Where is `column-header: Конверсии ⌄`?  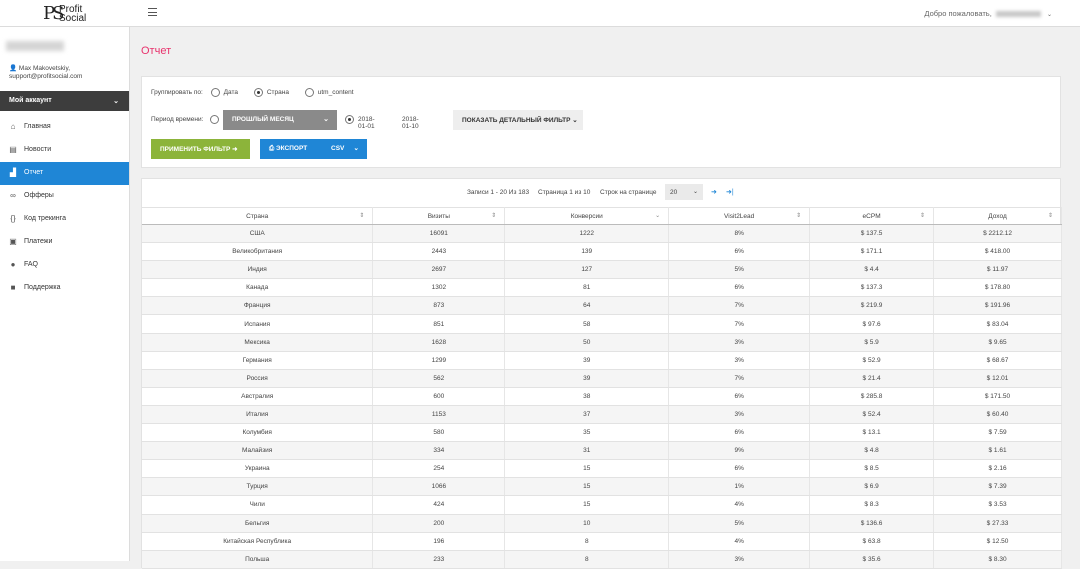
column-header: Конверсии ⌄ is located at coordinates (587, 216).